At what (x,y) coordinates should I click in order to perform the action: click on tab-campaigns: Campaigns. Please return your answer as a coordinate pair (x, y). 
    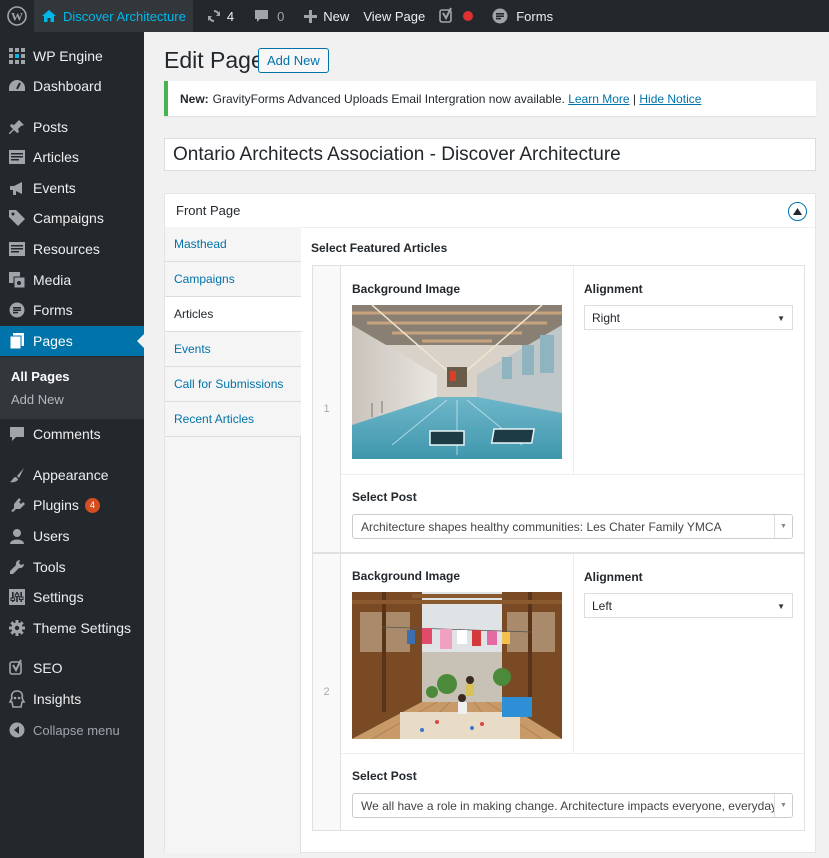
    Looking at the image, I should click on (233, 279).